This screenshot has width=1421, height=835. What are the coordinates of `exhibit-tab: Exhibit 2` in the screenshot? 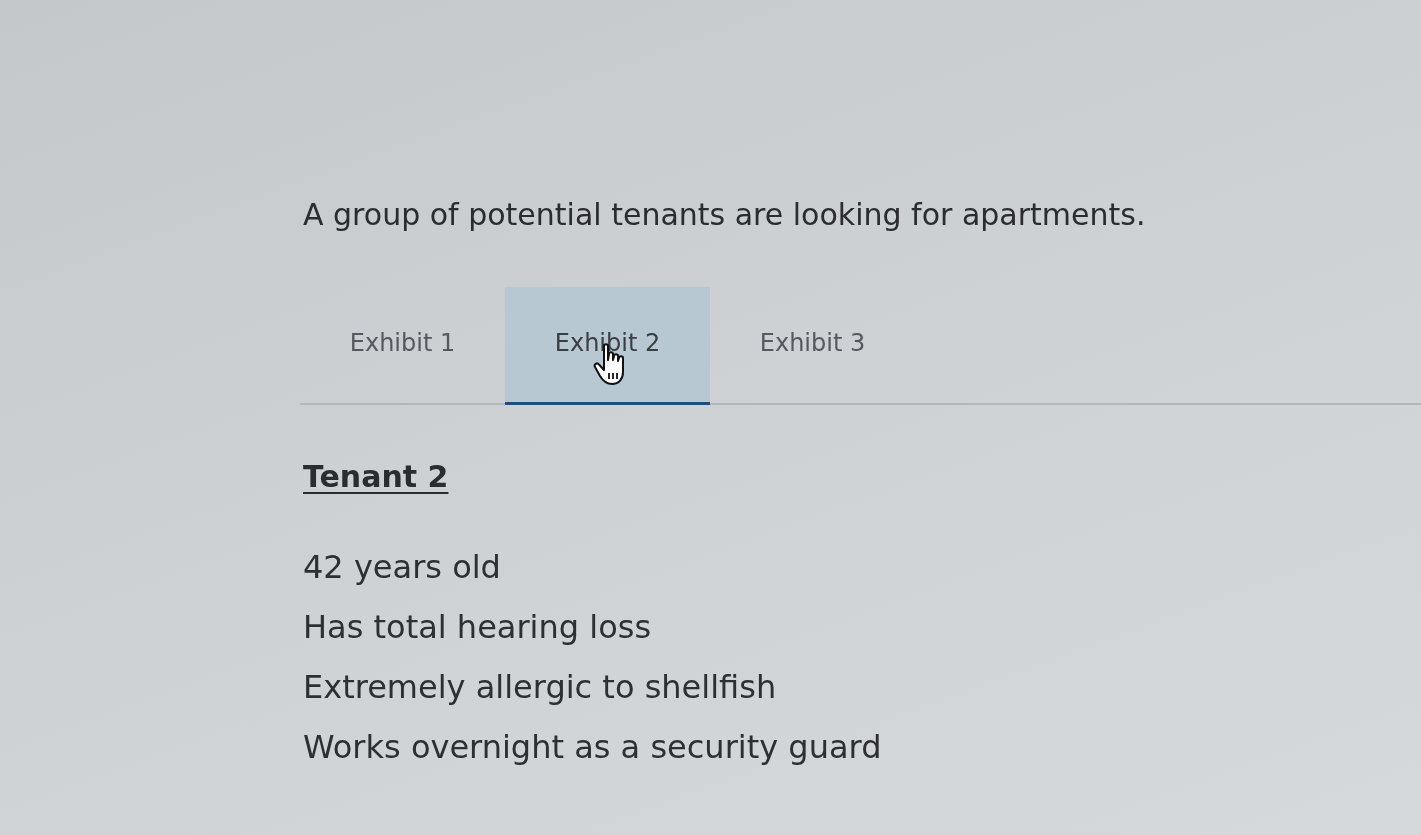 It's located at (607, 346).